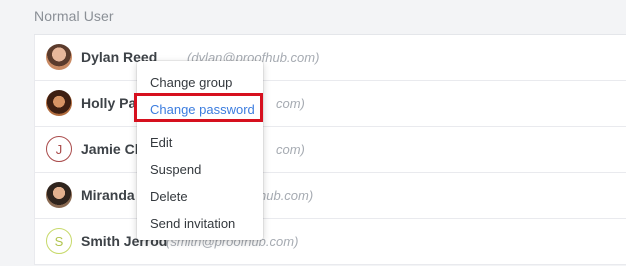  What do you see at coordinates (200, 169) in the screenshot?
I see `menu-item-suspend: Suspend` at bounding box center [200, 169].